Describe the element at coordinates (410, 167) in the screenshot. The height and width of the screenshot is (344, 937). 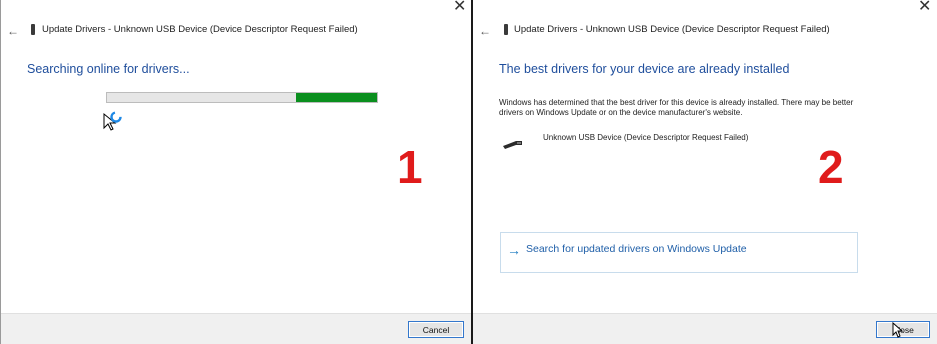
I see `step-number: 1` at that location.